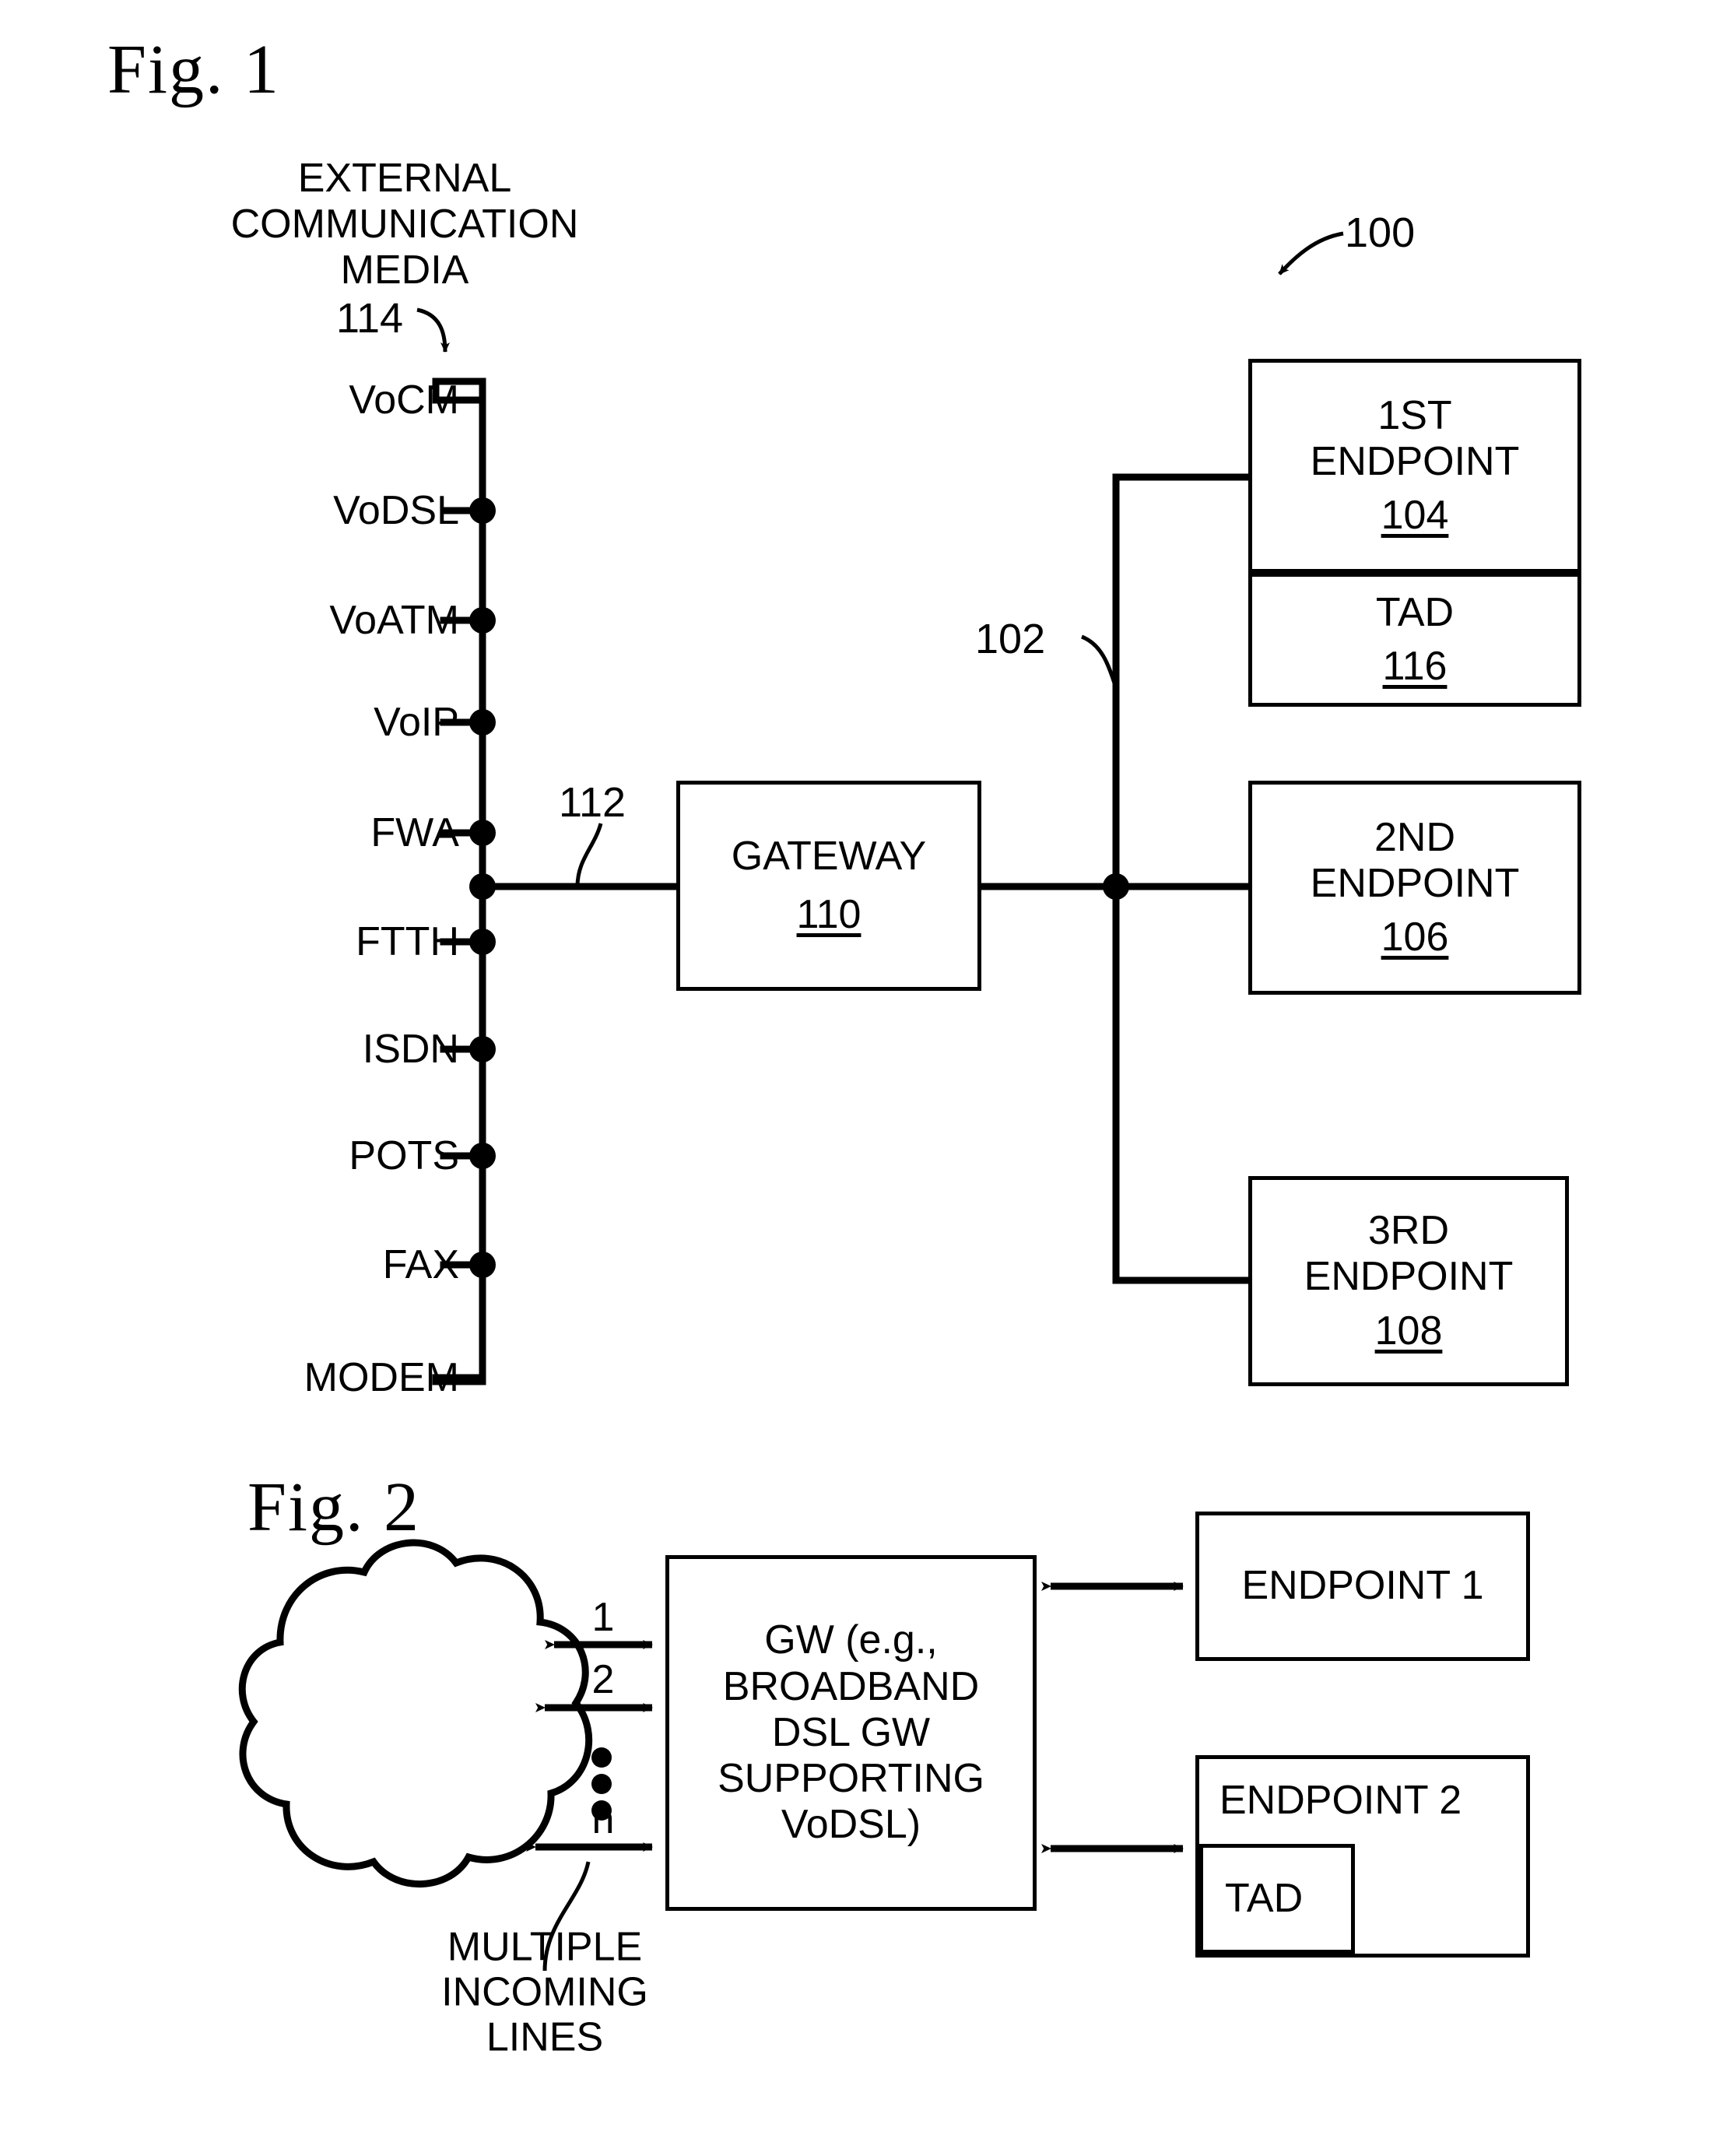 The image size is (1723, 2156). Describe the element at coordinates (1415, 612) in the screenshot. I see `tad-name: TAD` at that location.